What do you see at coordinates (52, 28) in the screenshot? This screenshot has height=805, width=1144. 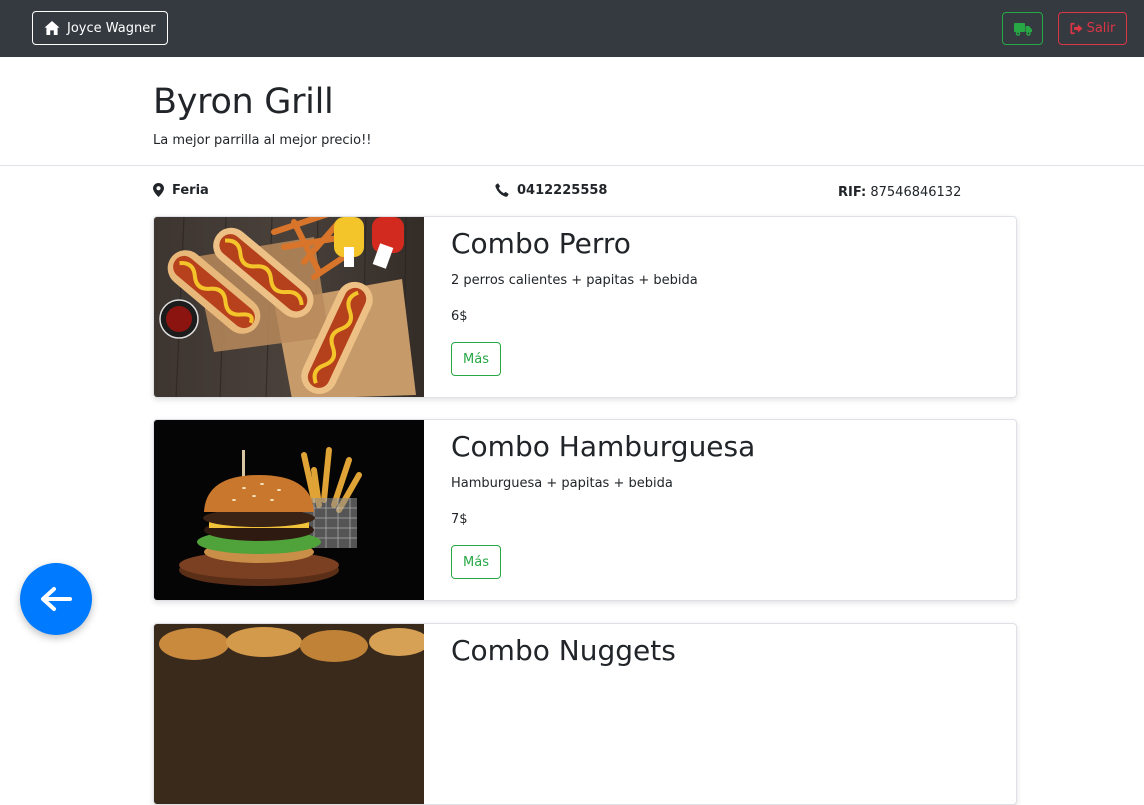 I see `home-icon` at bounding box center [52, 28].